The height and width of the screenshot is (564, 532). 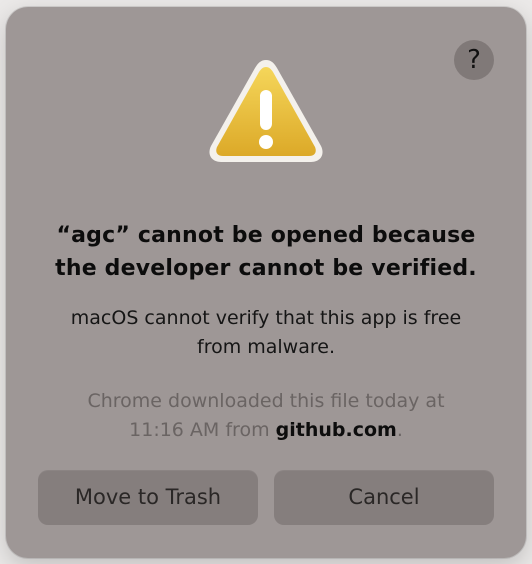 What do you see at coordinates (399, 430) in the screenshot?
I see `download-info-period: .` at bounding box center [399, 430].